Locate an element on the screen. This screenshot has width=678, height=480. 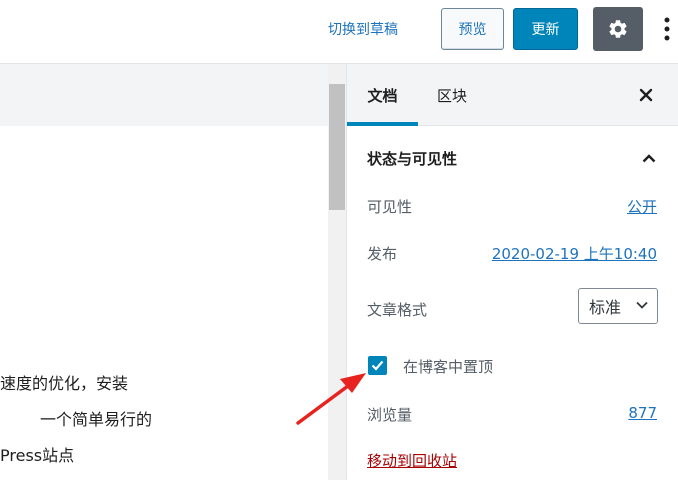
close-sidebar-button is located at coordinates (646, 95).